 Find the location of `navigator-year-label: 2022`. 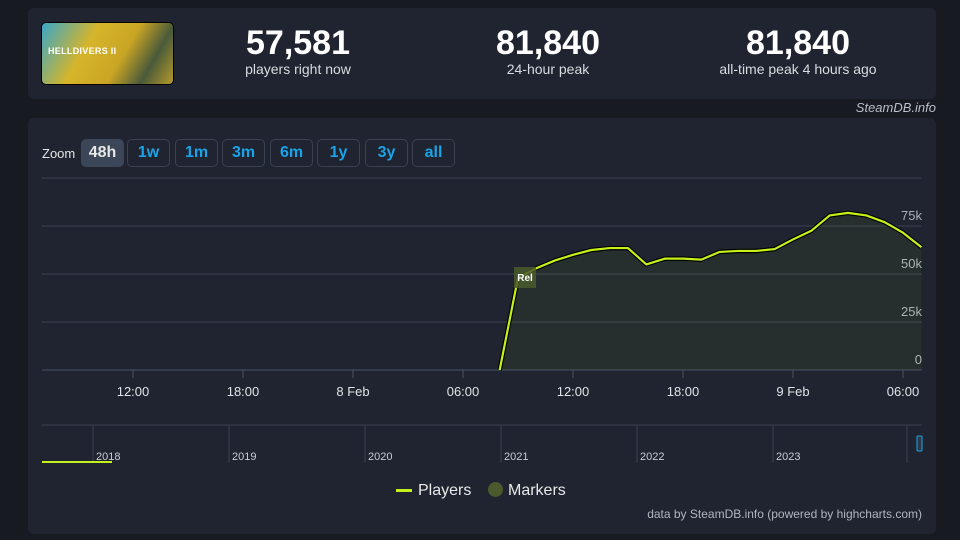

navigator-year-label: 2022 is located at coordinates (652, 457).